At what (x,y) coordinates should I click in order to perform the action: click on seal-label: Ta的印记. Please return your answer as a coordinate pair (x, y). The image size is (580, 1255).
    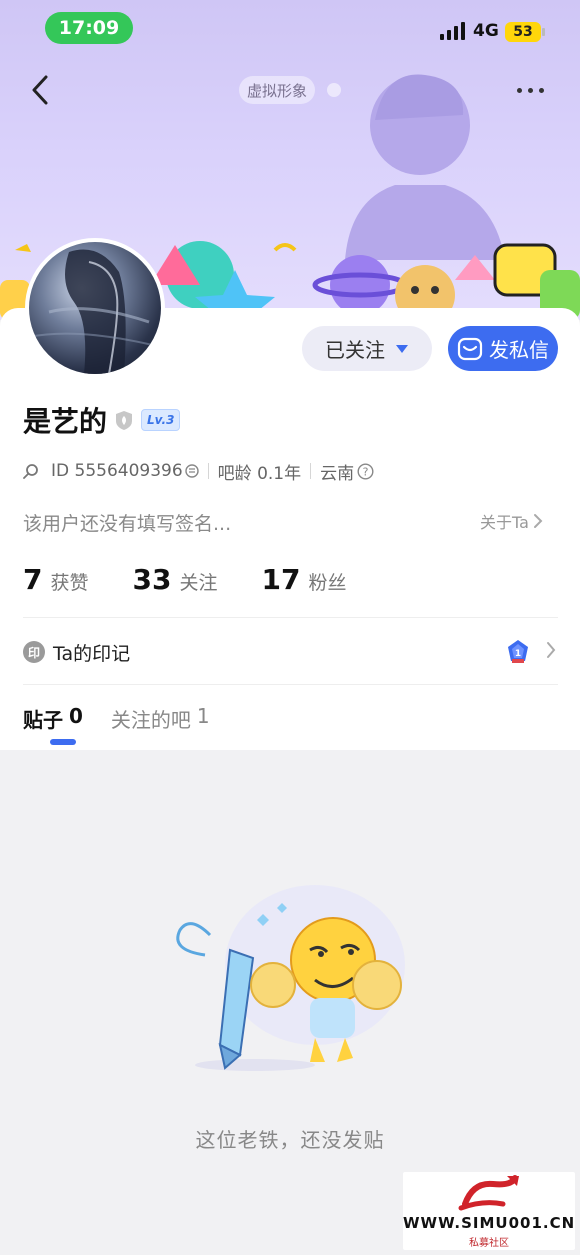
    Looking at the image, I should click on (92, 653).